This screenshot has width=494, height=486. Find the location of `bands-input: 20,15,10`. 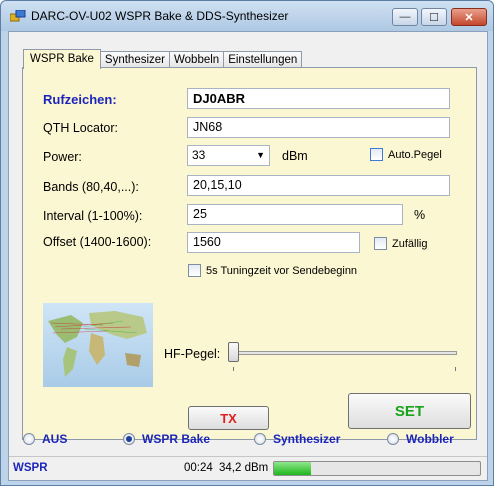

bands-input: 20,15,10 is located at coordinates (318, 185).